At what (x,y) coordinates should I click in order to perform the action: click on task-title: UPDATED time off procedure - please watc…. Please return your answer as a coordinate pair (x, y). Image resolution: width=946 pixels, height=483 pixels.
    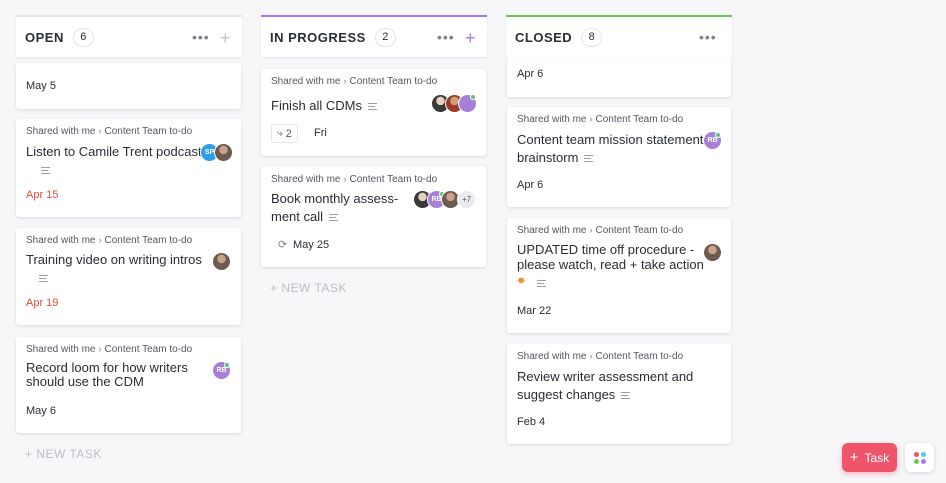
    Looking at the image, I should click on (610, 257).